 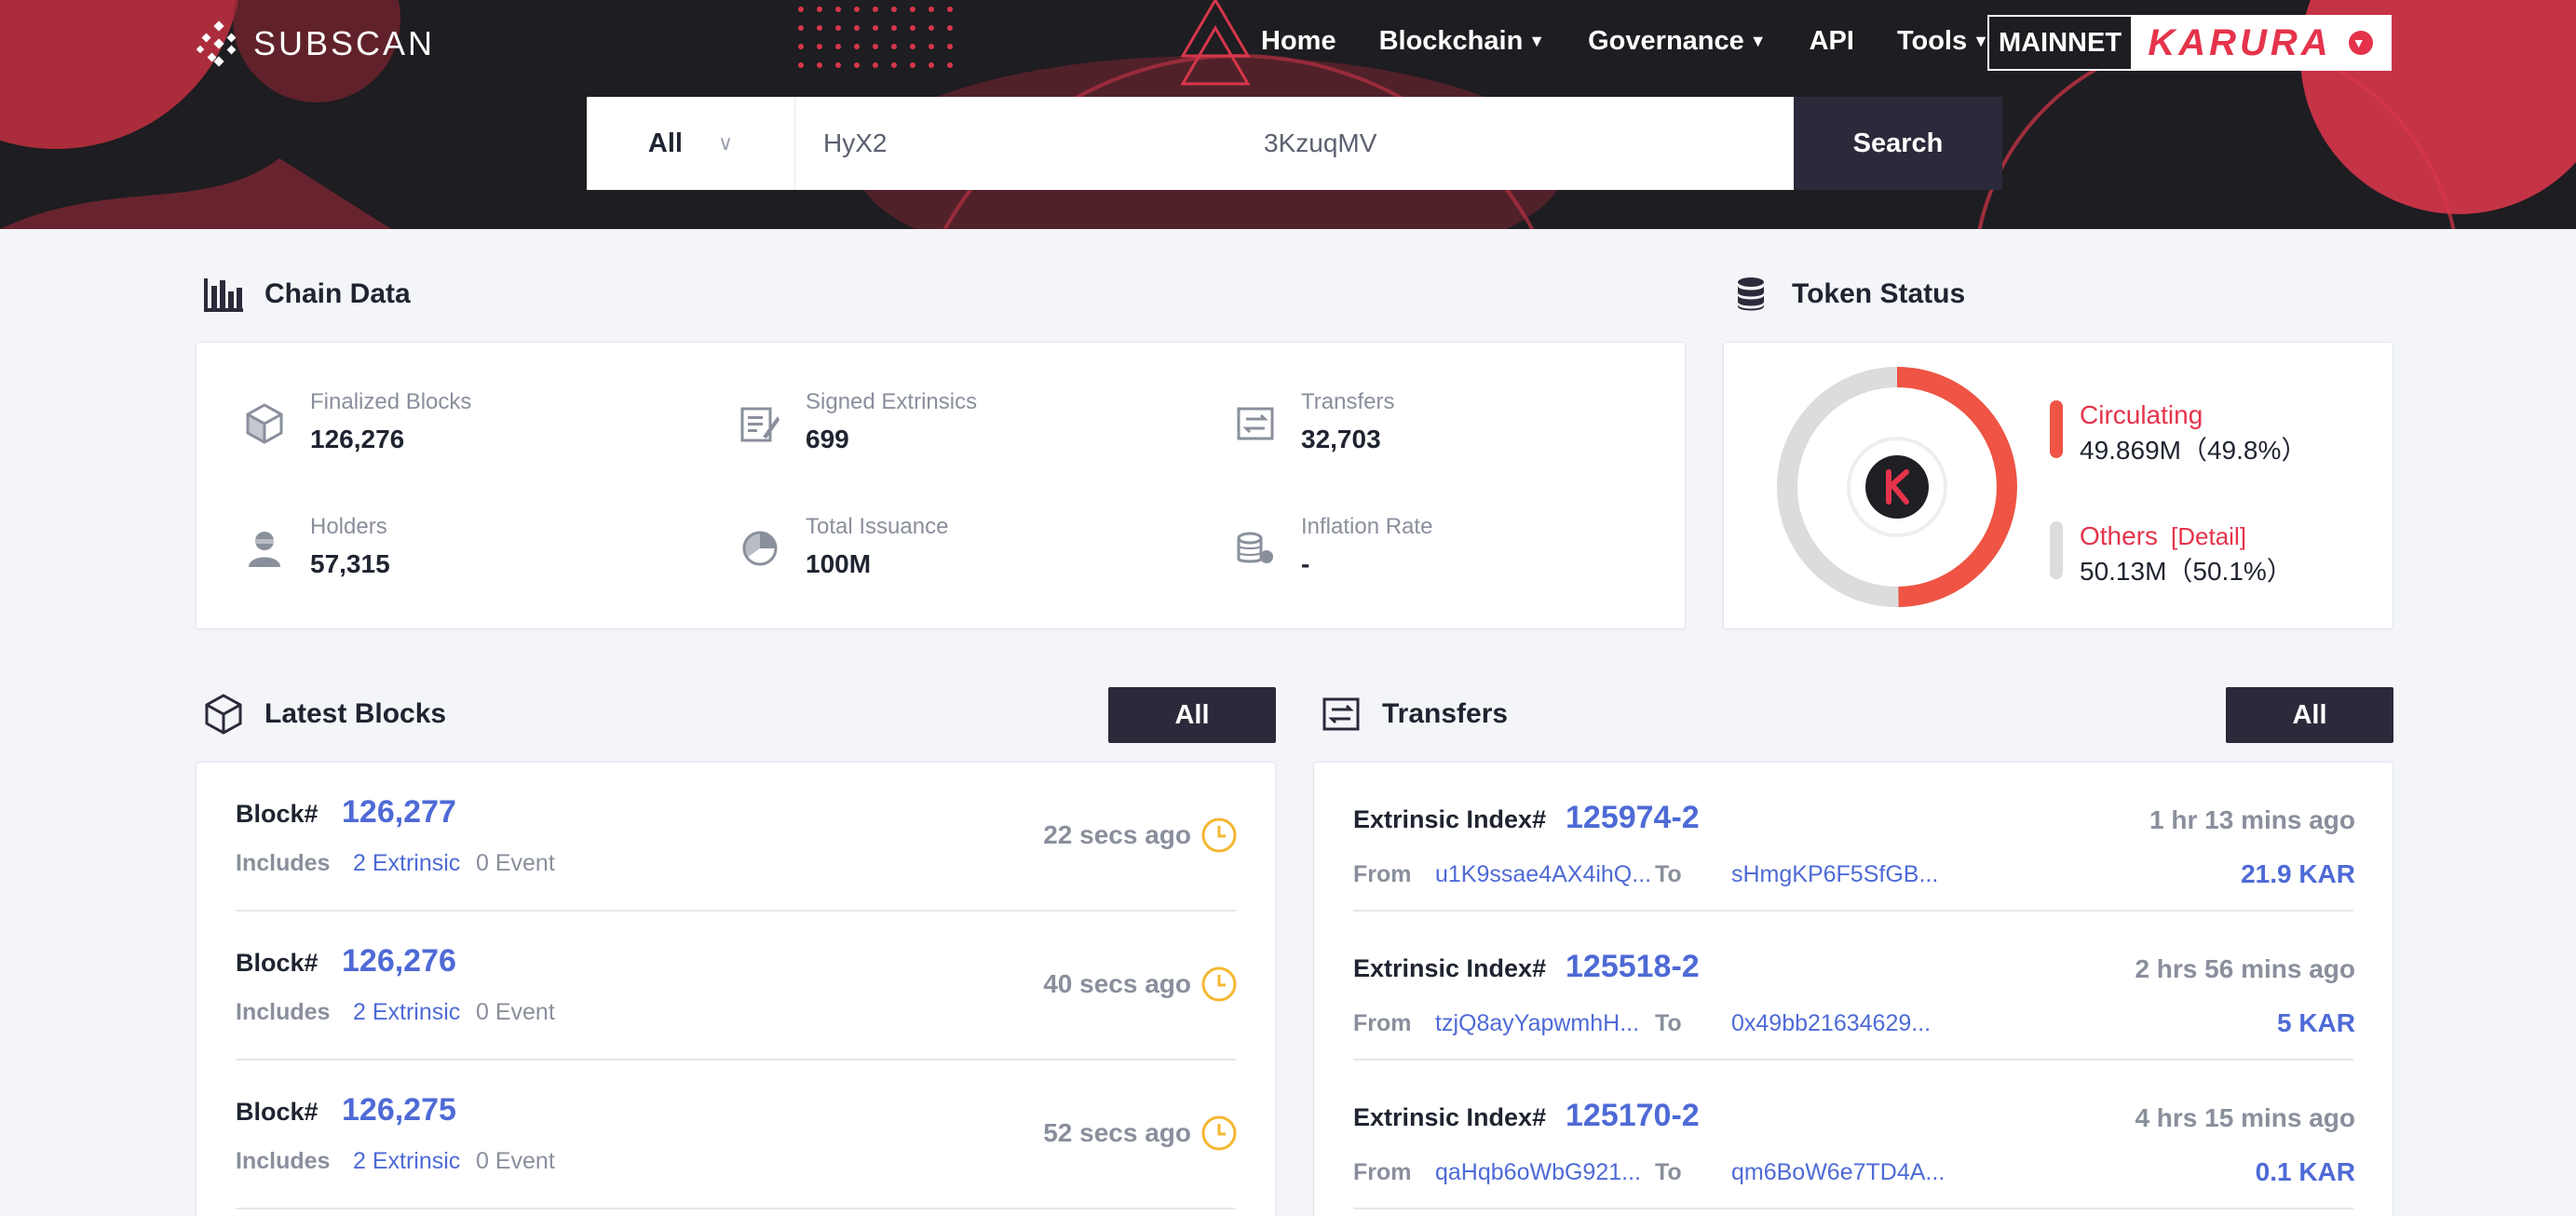 I want to click on transfers-title: Transfers, so click(x=1414, y=715).